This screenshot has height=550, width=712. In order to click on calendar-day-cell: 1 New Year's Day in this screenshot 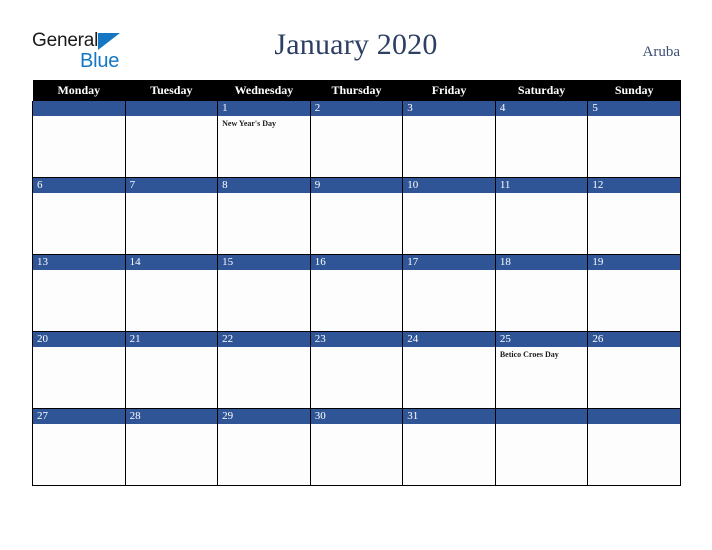, I will do `click(264, 139)`.